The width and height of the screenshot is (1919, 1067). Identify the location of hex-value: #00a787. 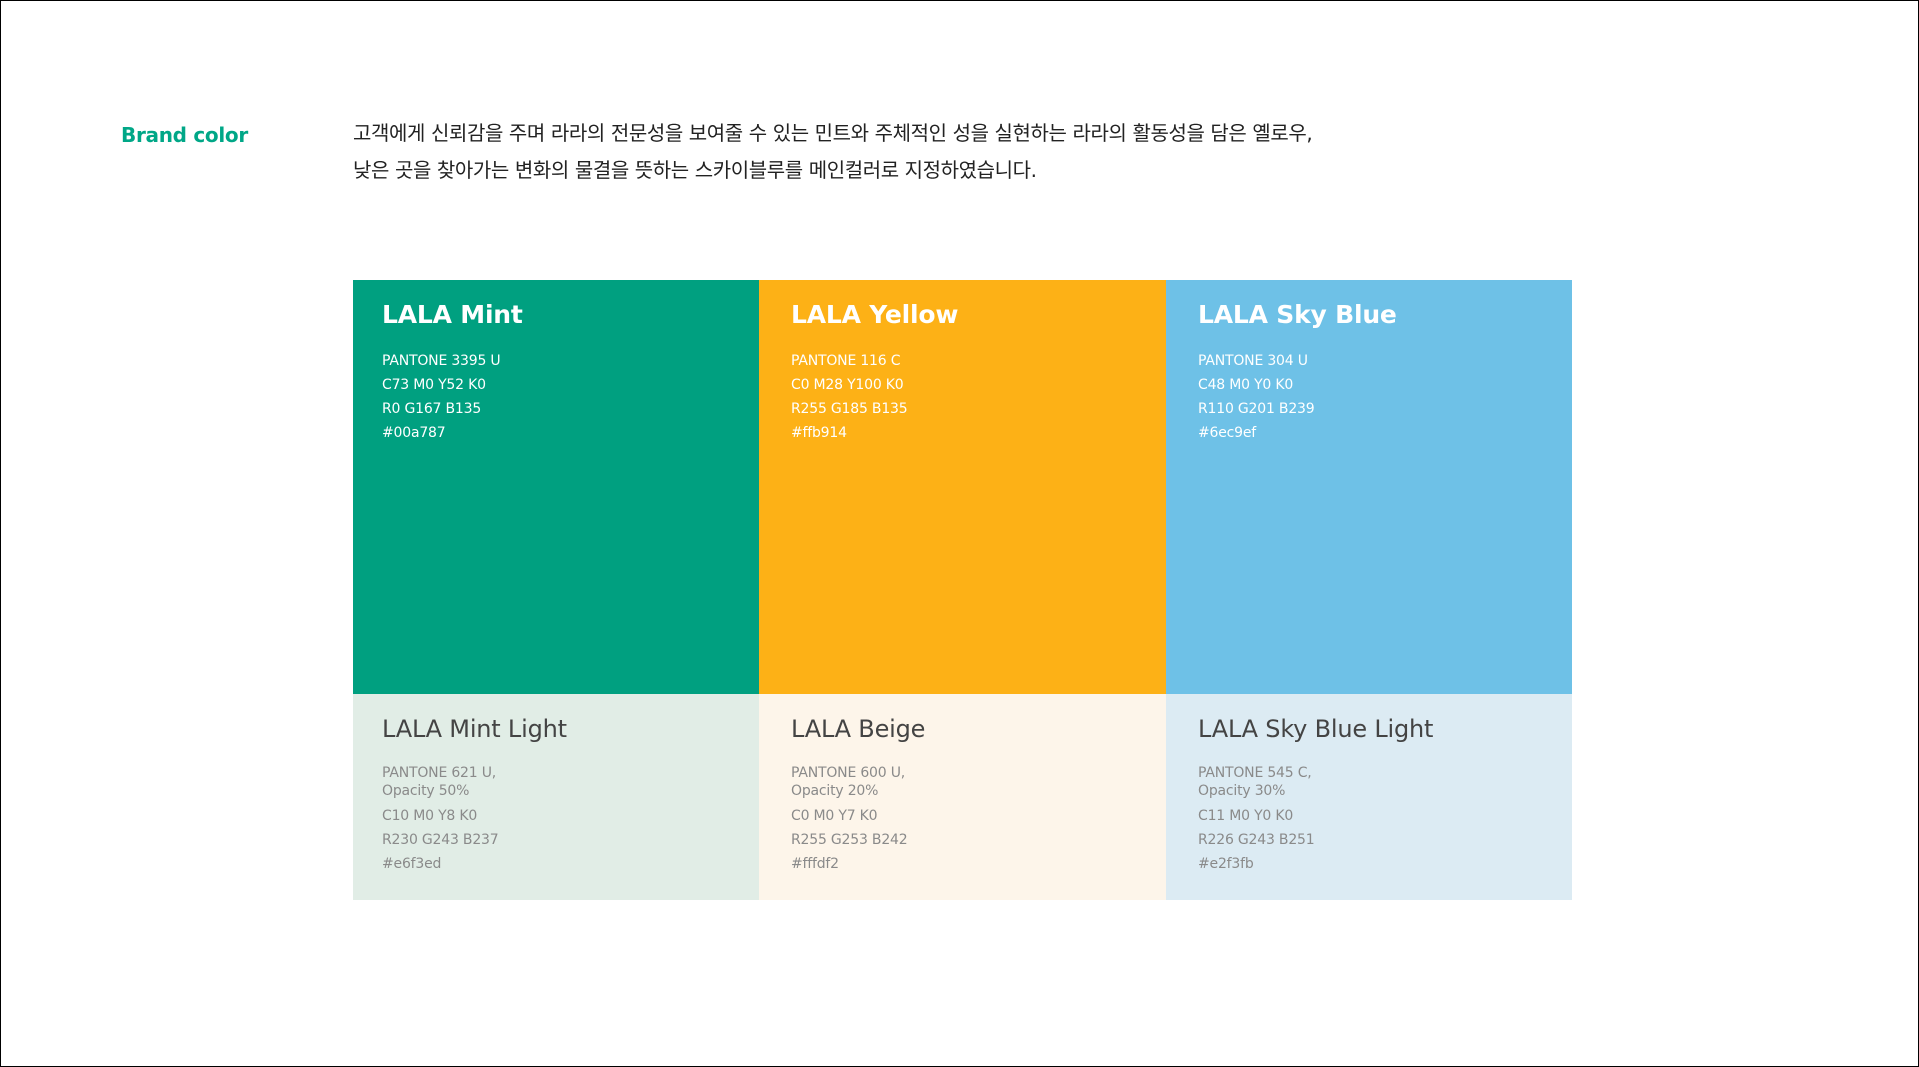
(414, 433).